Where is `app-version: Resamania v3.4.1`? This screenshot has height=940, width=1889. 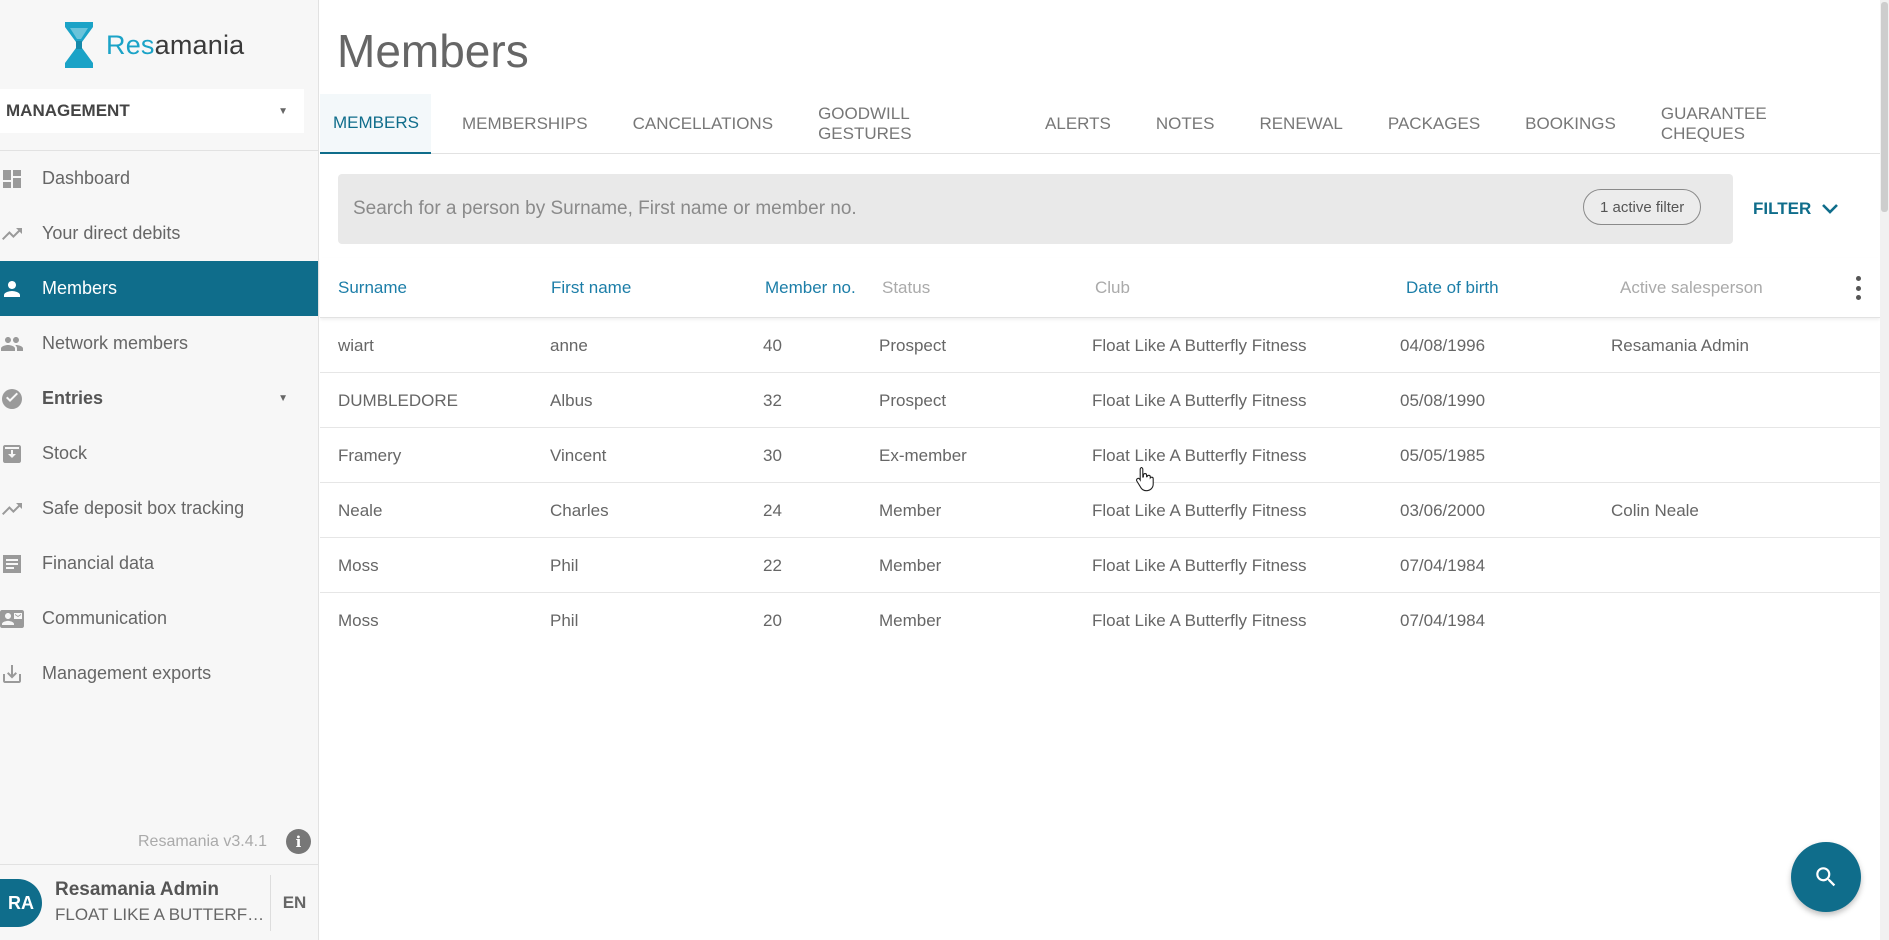 app-version: Resamania v3.4.1 is located at coordinates (202, 841).